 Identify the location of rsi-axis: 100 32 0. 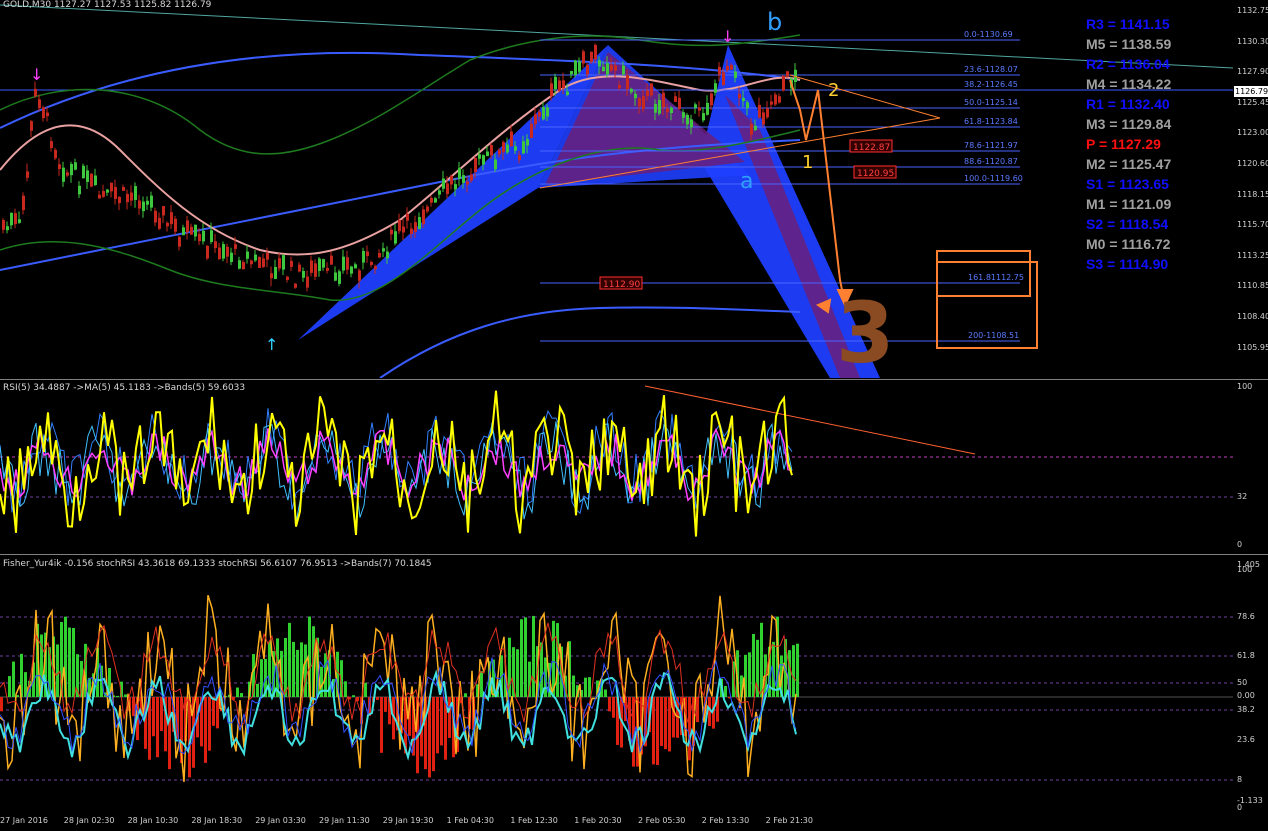
(1250, 466).